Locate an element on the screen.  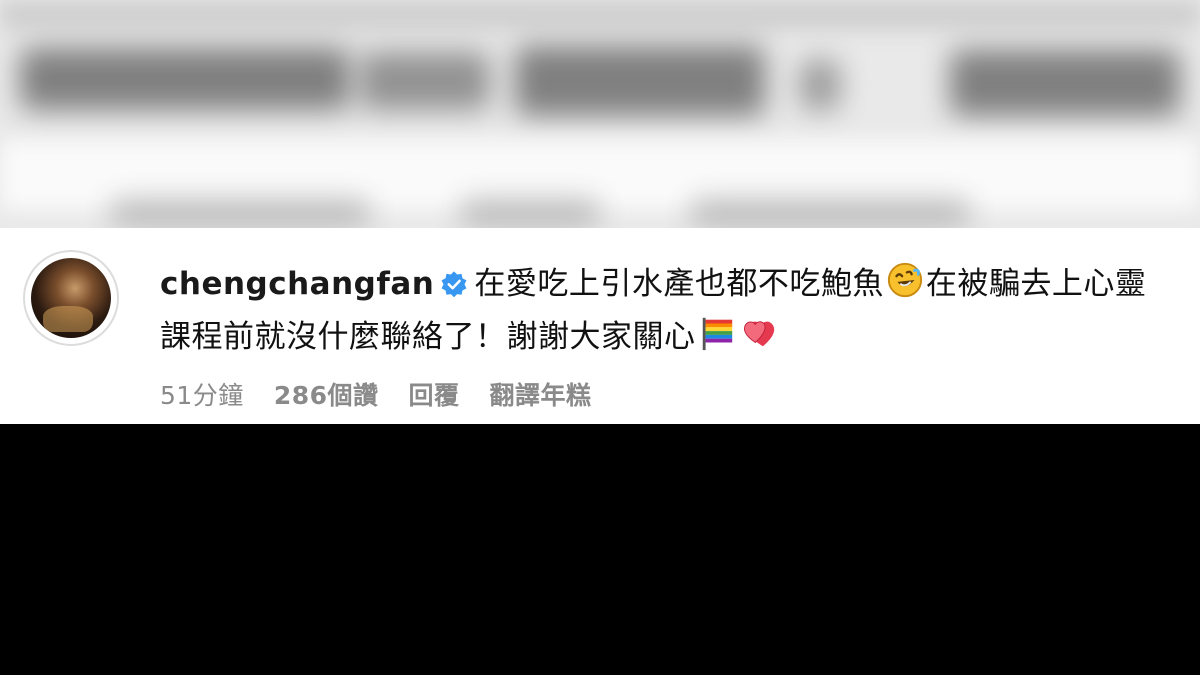
comment-meta-row: 51分鐘 286個讚 回覆 翻譯年糕 is located at coordinates (376, 394).